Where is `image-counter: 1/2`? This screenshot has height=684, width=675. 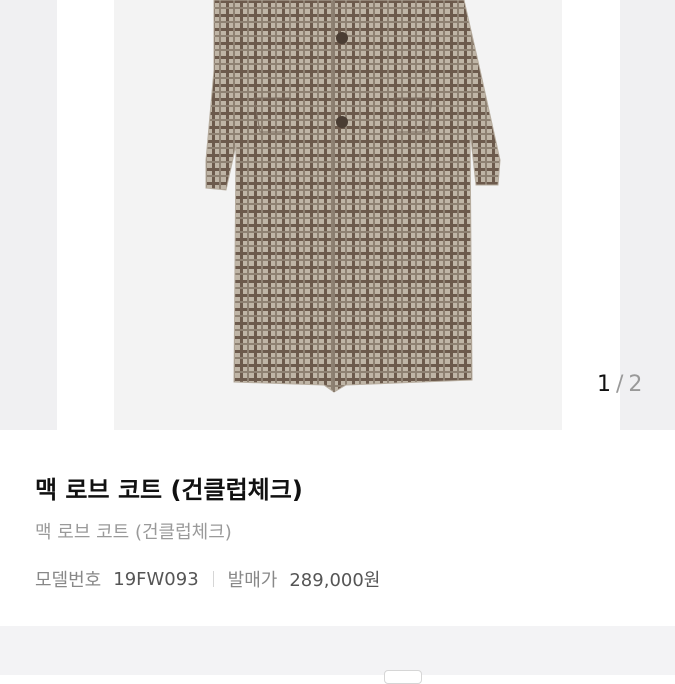
image-counter: 1/2 is located at coordinates (620, 384).